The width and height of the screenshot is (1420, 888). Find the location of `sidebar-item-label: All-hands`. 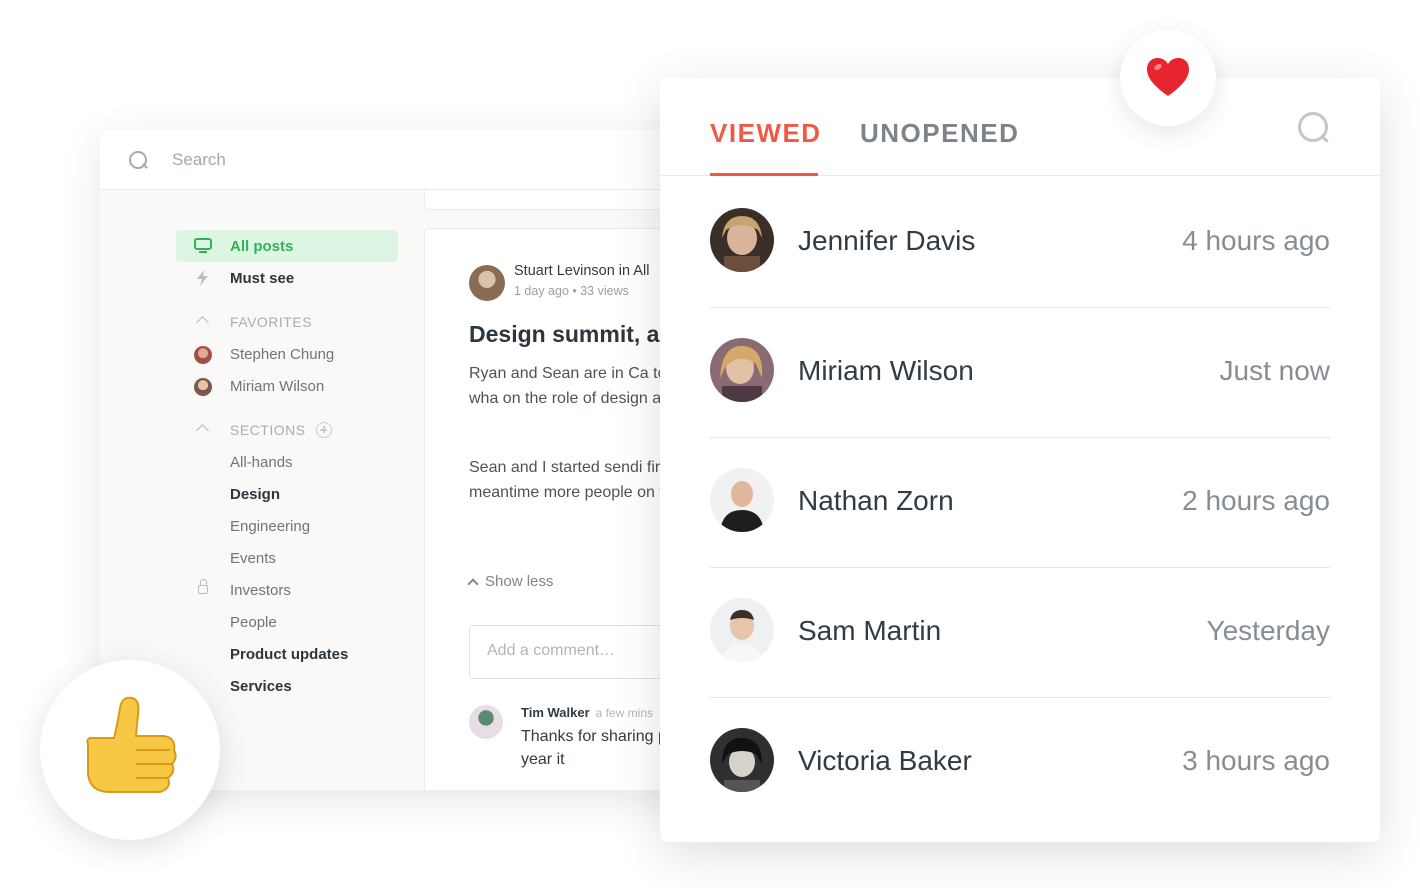

sidebar-item-label: All-hands is located at coordinates (261, 462).